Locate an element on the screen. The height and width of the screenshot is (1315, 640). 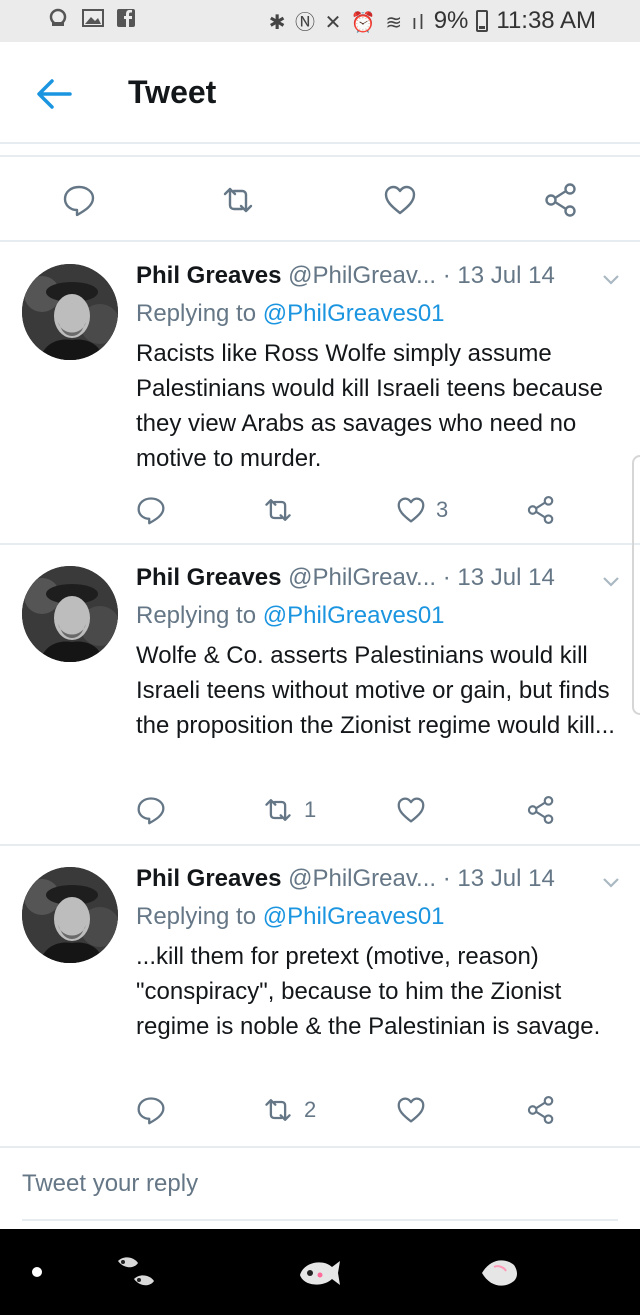
app-header: Tweet is located at coordinates (320, 93).